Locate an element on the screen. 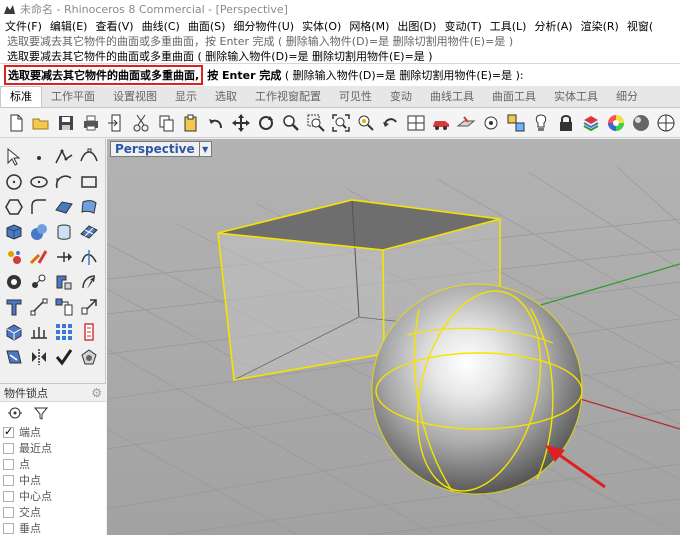  point-icon is located at coordinates (39, 157).